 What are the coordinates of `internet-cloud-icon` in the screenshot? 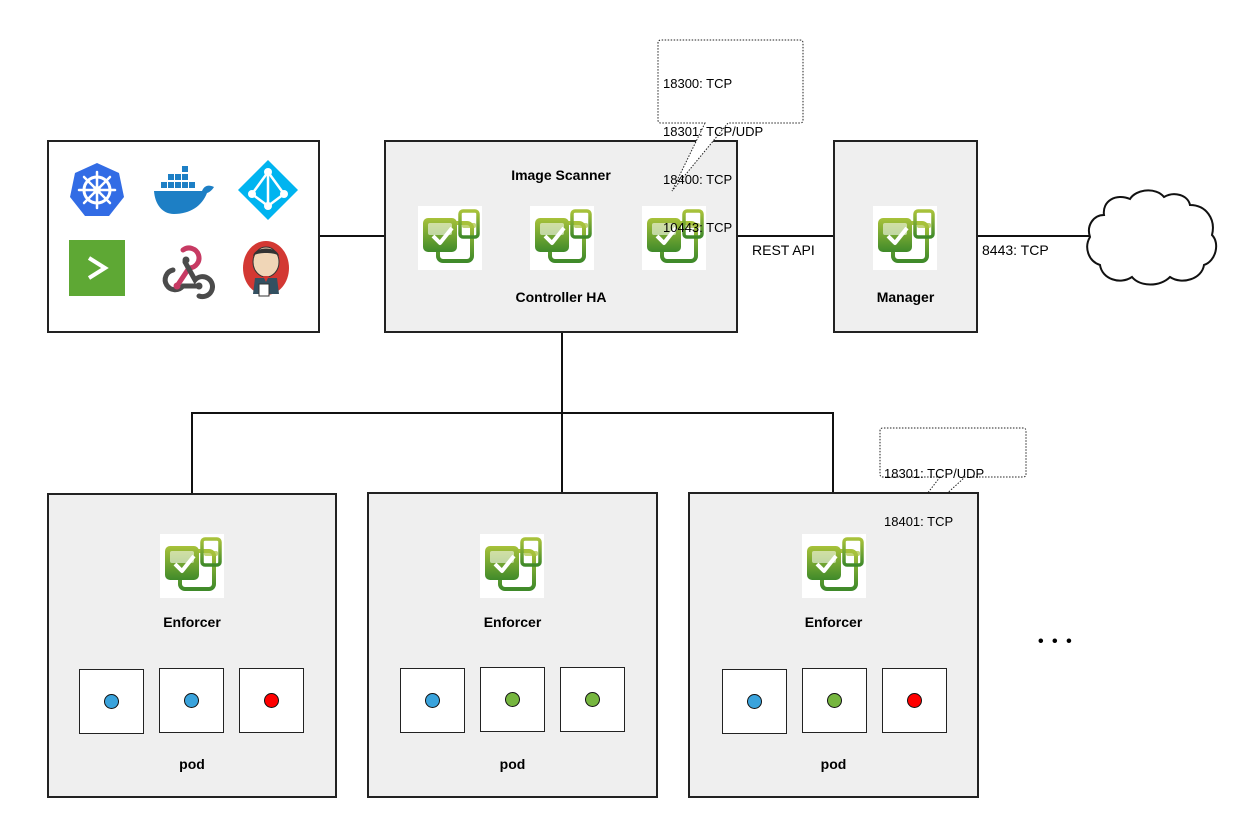 It's located at (1153, 236).